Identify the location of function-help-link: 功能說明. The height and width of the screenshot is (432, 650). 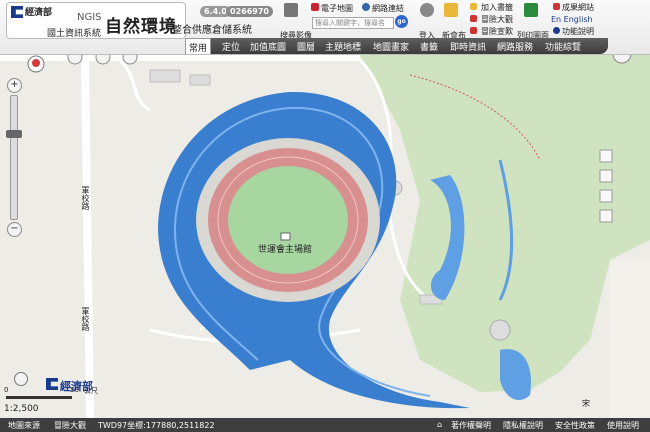
(578, 31).